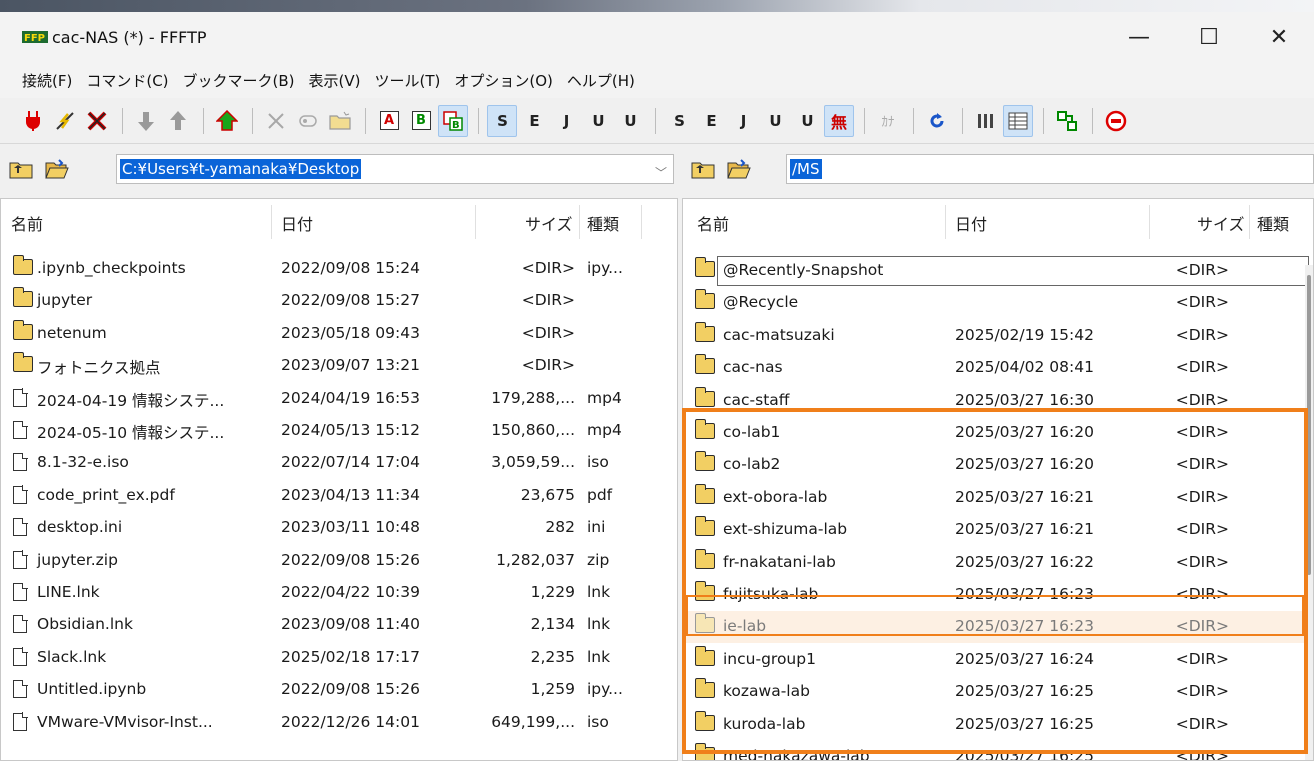 This screenshot has width=1314, height=761. Describe the element at coordinates (998, 563) in the screenshot. I see `remote-file-row: fr-nakatani-lab 2025/03/27 16:22 <DIR>` at that location.